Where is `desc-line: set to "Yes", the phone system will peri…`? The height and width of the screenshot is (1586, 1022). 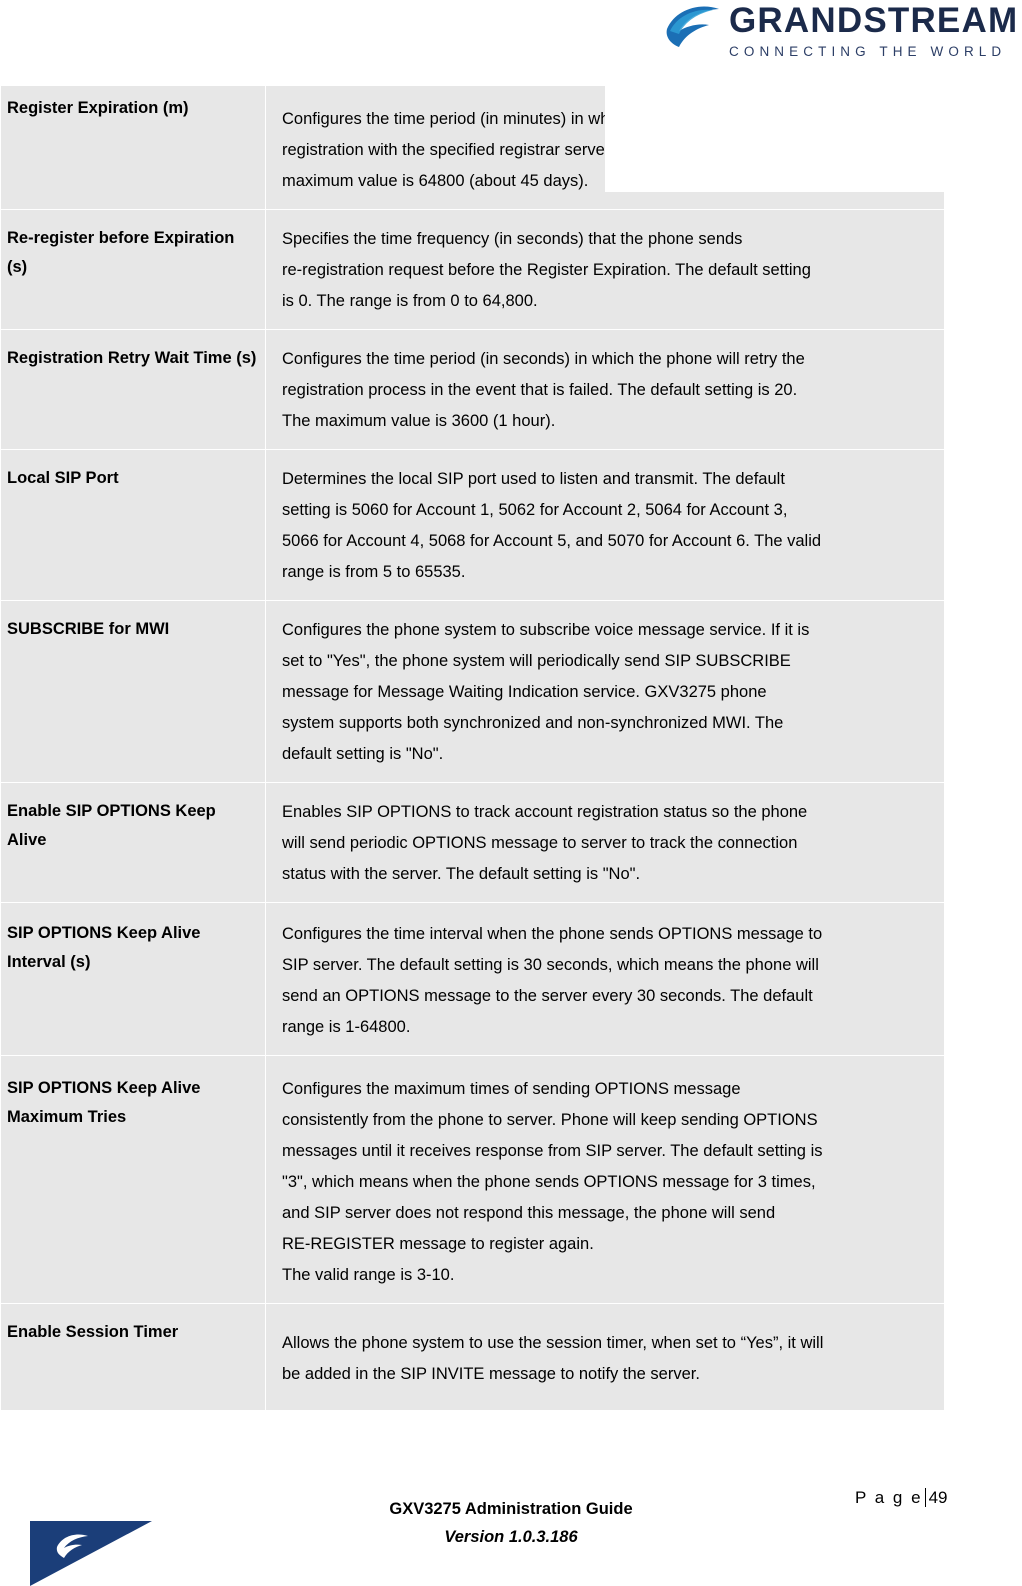 desc-line: set to "Yes", the phone system will peri… is located at coordinates (536, 661).